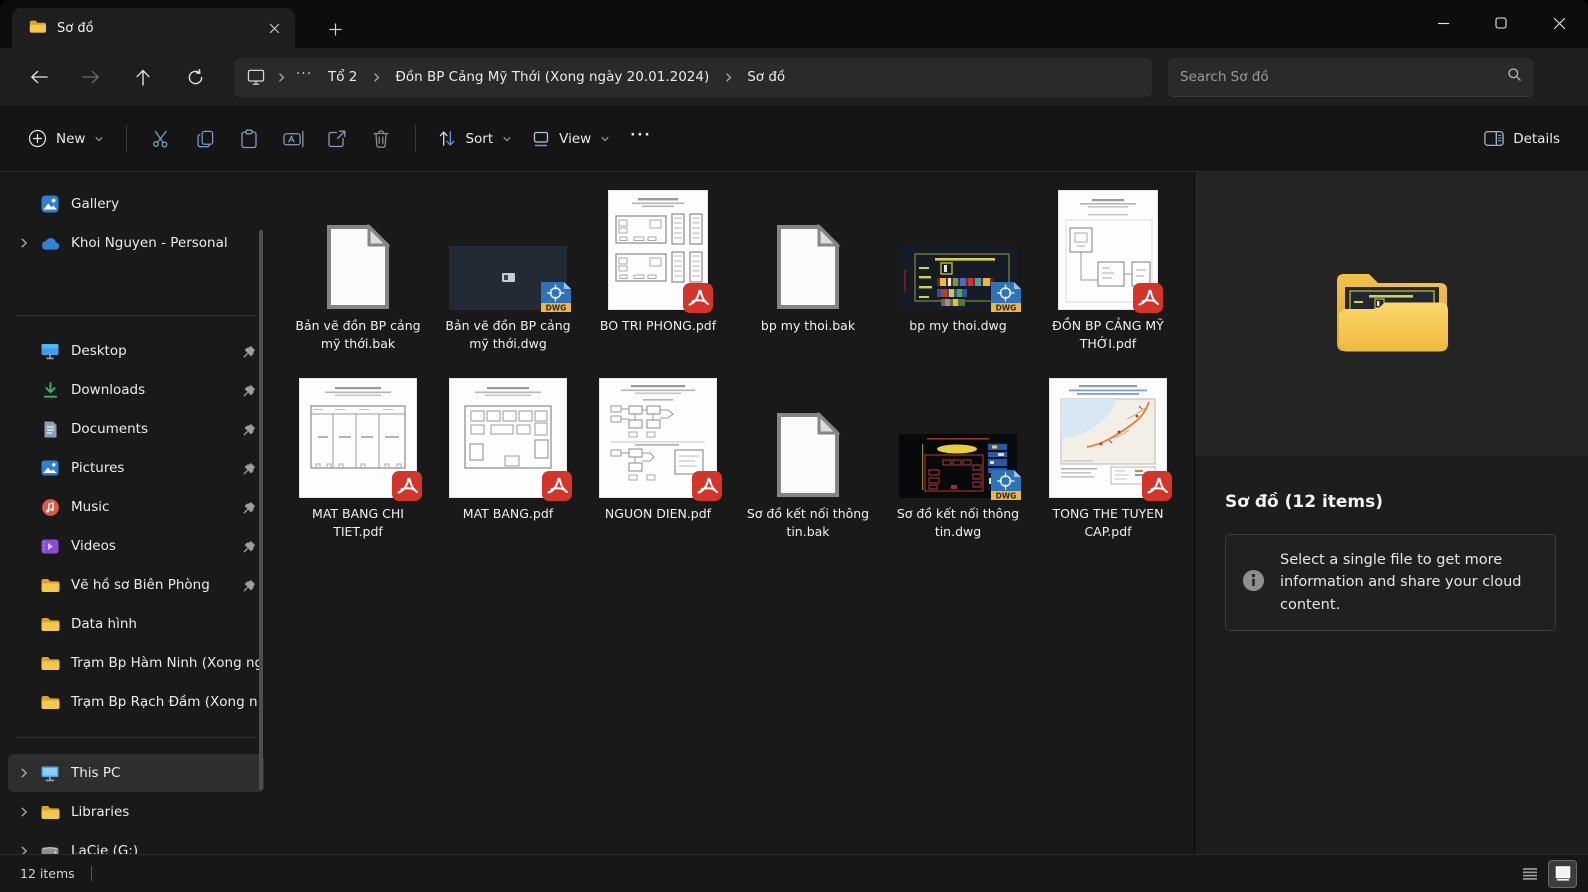 The width and height of the screenshot is (1588, 892). What do you see at coordinates (136, 702) in the screenshot?
I see `sidebar-item-tram-bp-rach-am-xong-n: Trạm Bp Rạch Đầm (Xong n` at bounding box center [136, 702].